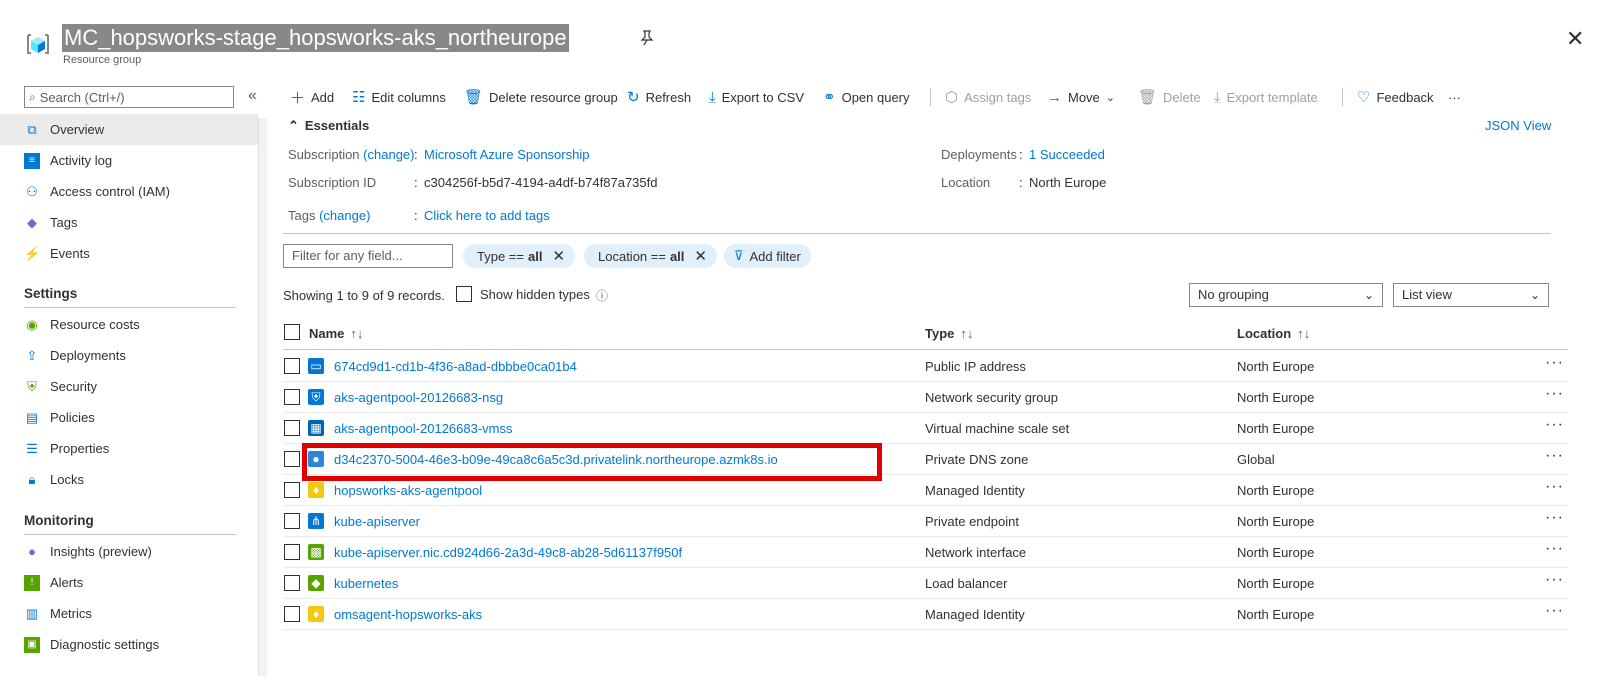 Image resolution: width=1610 pixels, height=676 pixels. Describe the element at coordinates (129, 191) in the screenshot. I see `sidebar-item-iam: ⚇ Access control (IAM)` at that location.